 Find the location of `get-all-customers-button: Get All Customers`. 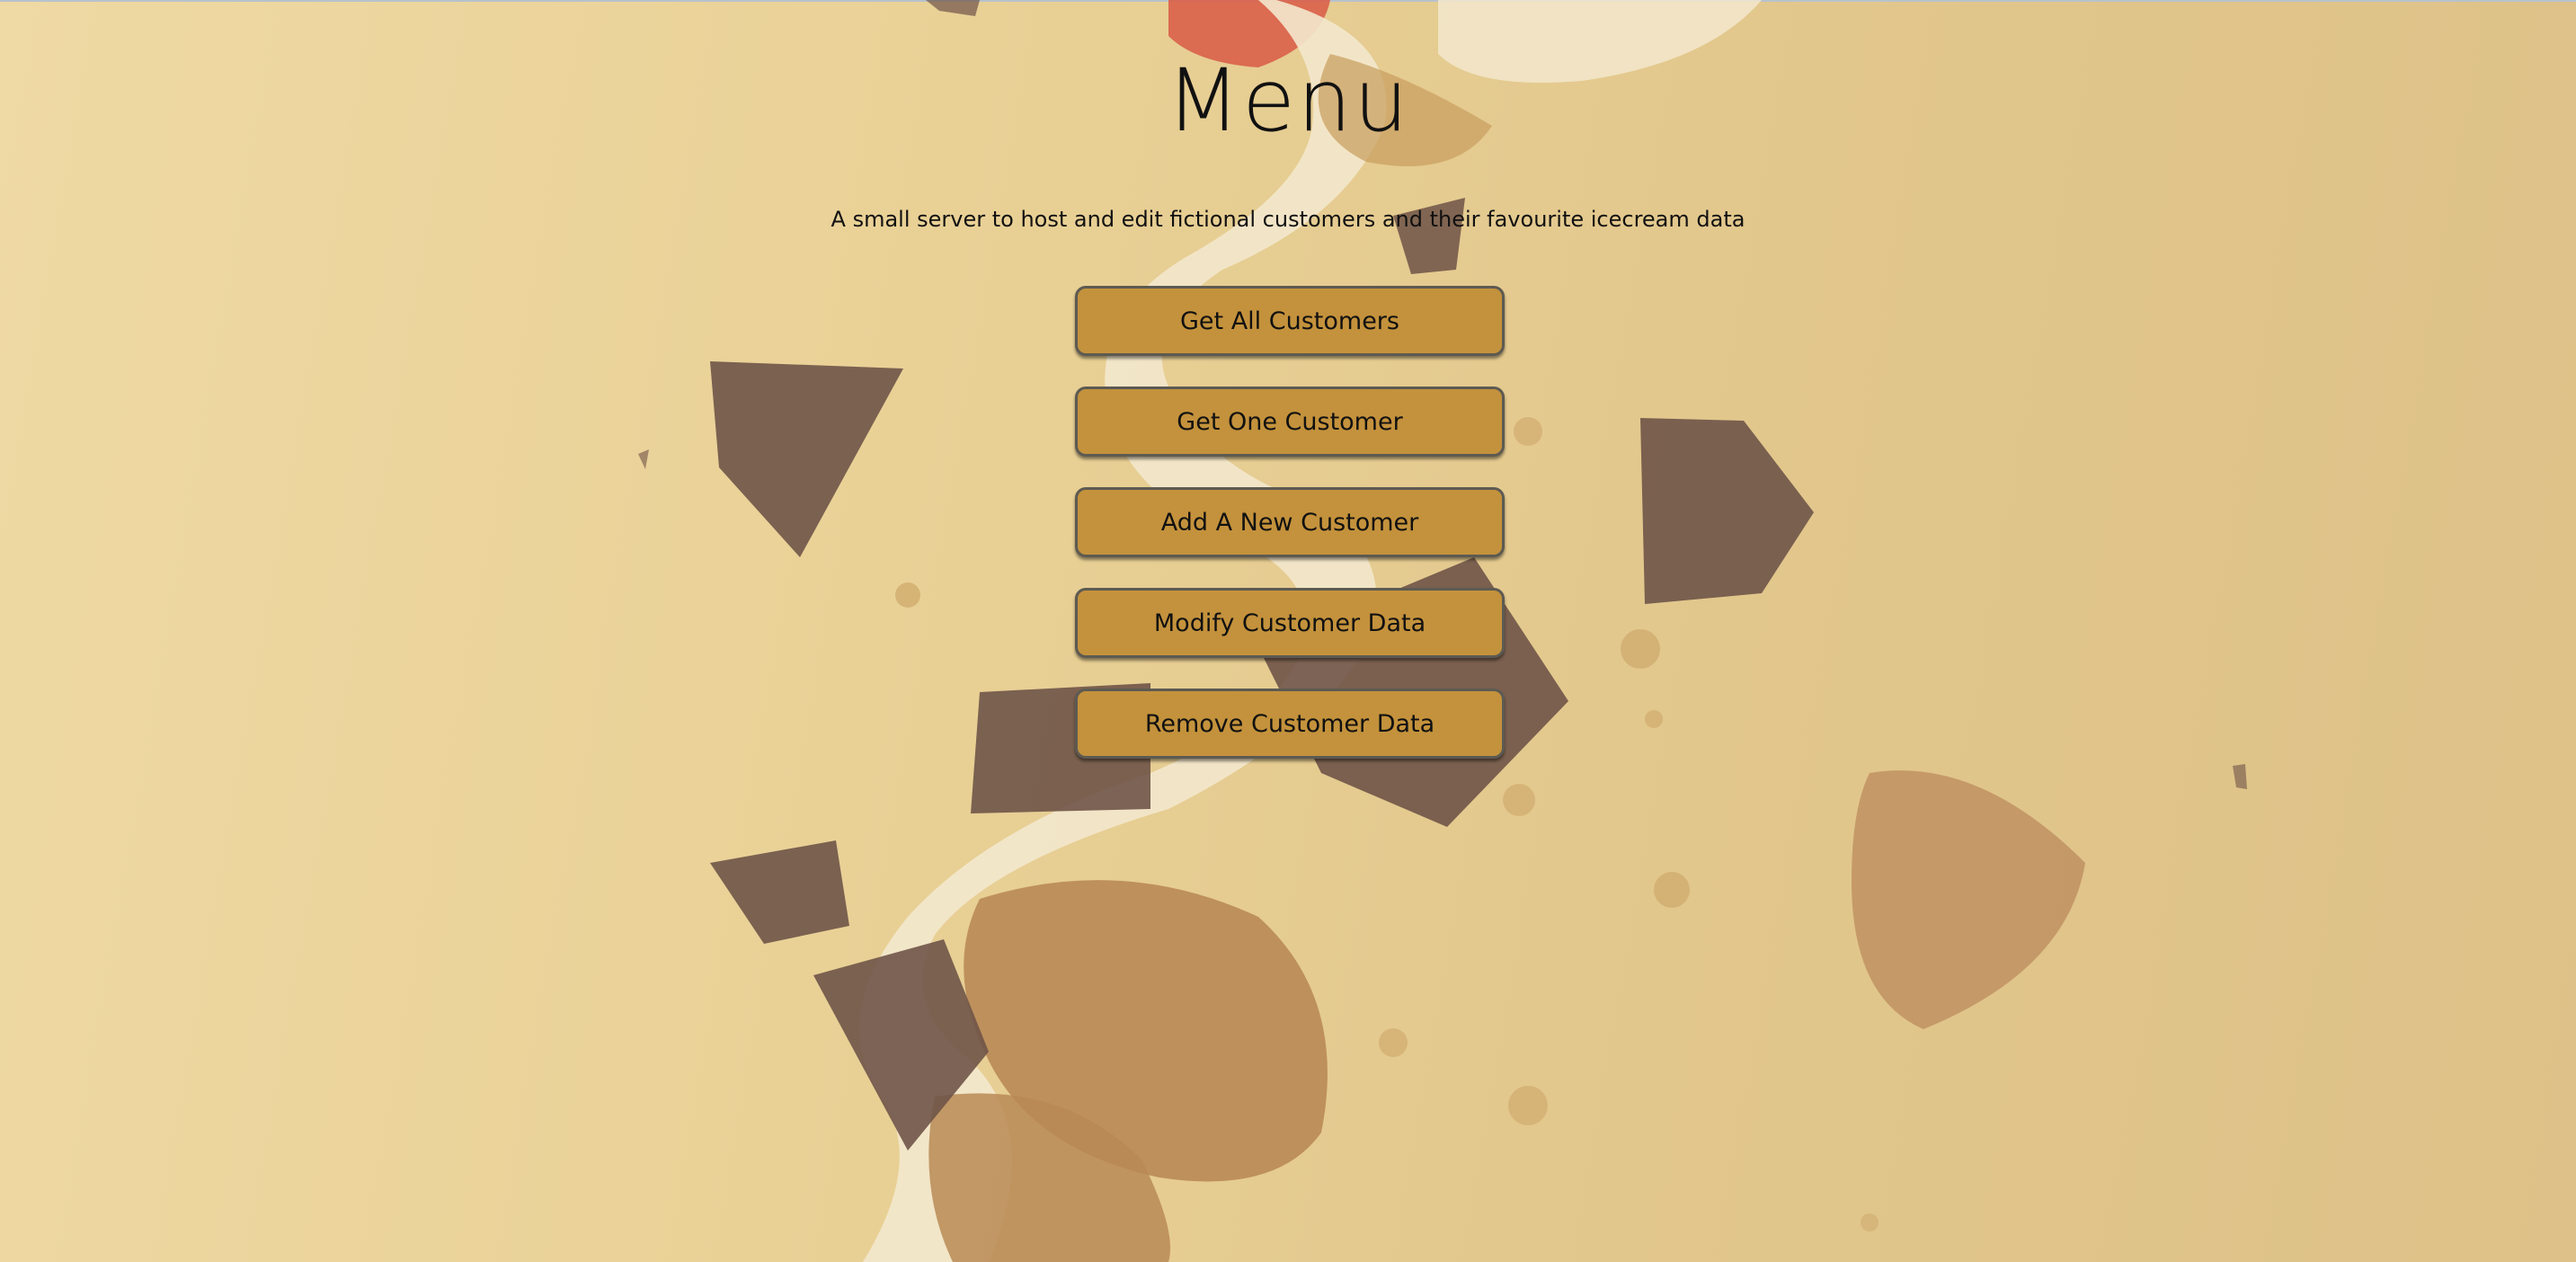

get-all-customers-button: Get All Customers is located at coordinates (1290, 321).